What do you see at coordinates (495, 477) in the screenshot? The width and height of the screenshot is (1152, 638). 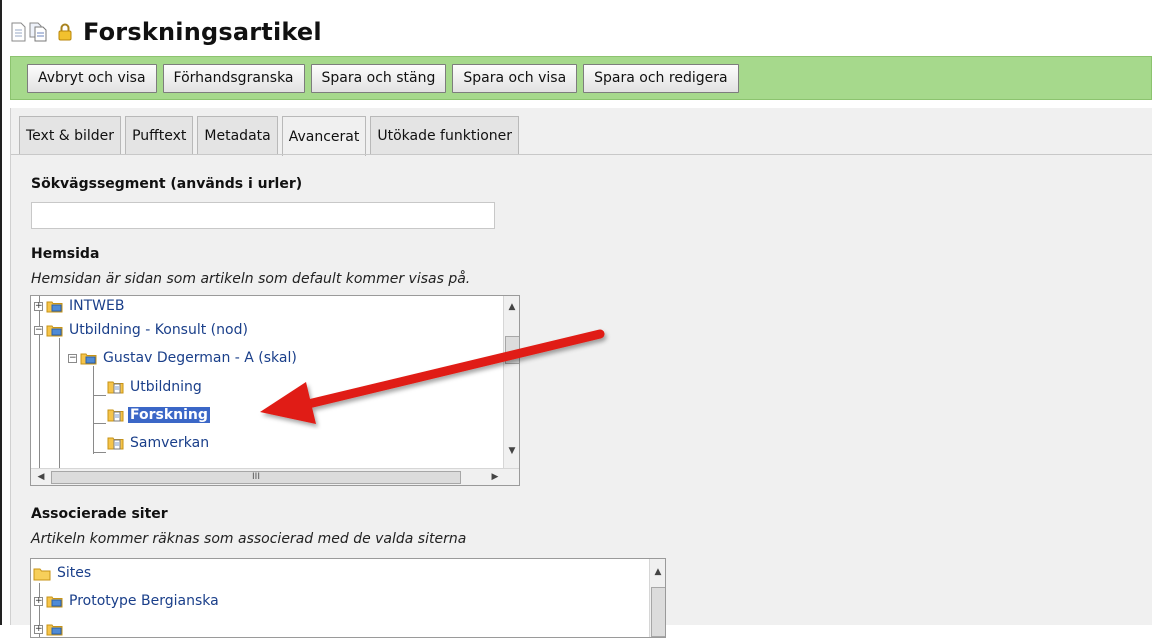 I see `scroll-right-arrow: ▶` at bounding box center [495, 477].